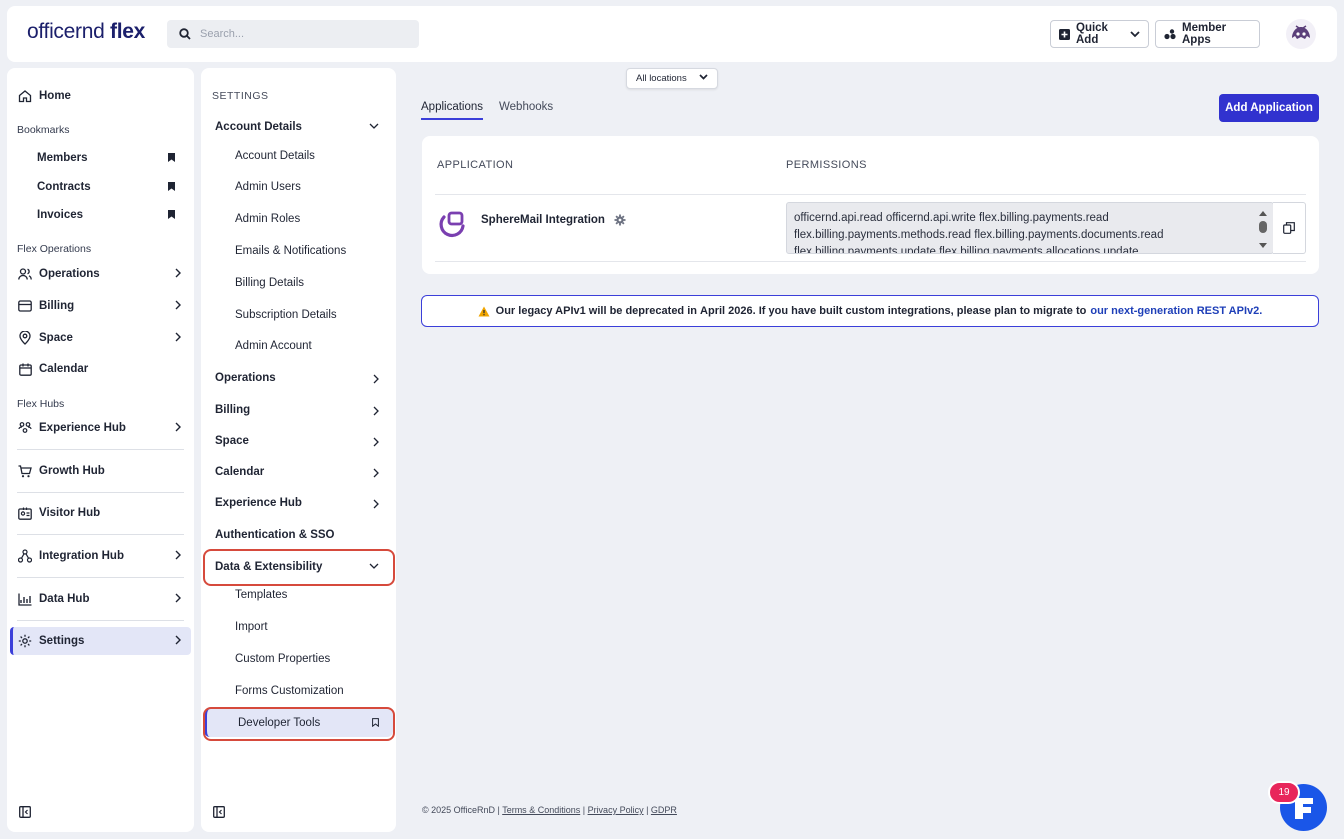 This screenshot has height=839, width=1344. I want to click on settings-space: Space, so click(301, 441).